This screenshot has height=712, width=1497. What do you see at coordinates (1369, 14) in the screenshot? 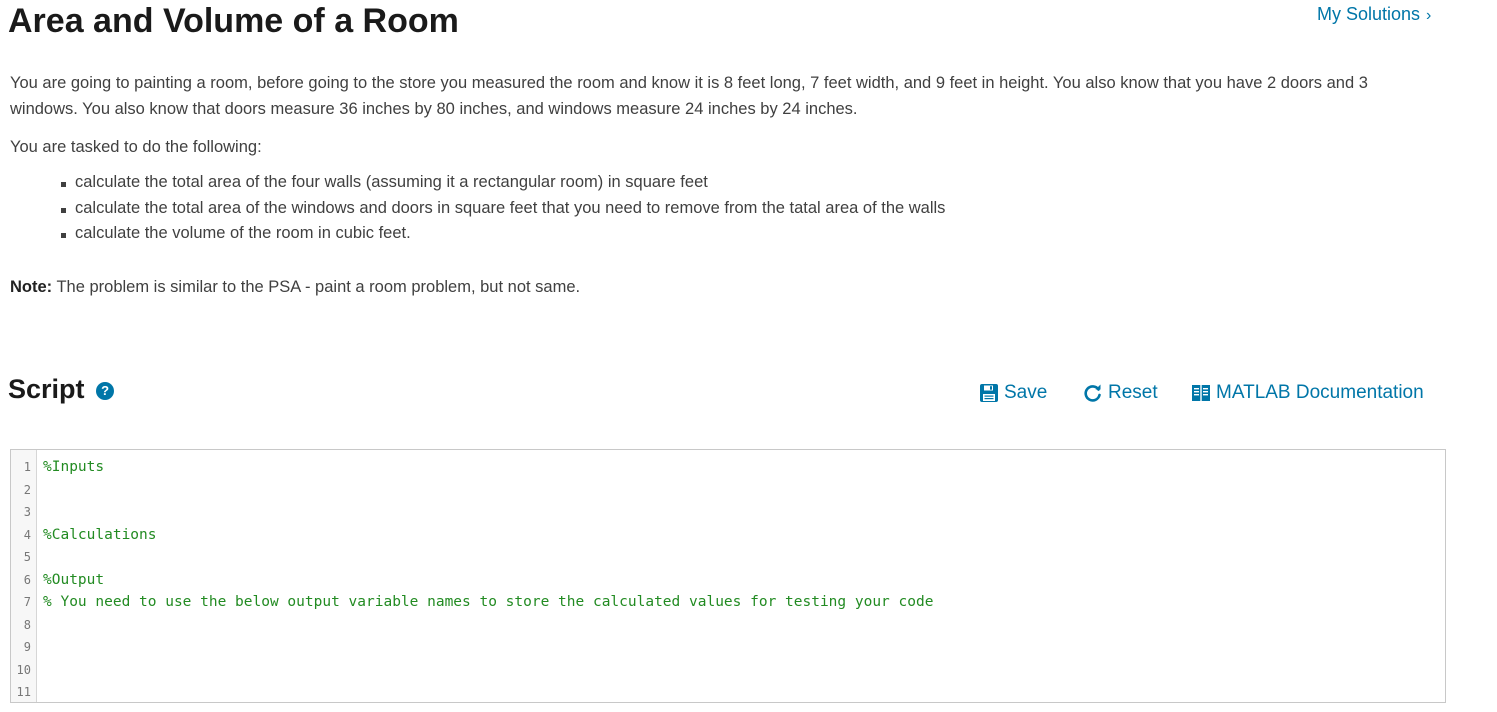
I see `my-solutions-label: My Solutions` at bounding box center [1369, 14].